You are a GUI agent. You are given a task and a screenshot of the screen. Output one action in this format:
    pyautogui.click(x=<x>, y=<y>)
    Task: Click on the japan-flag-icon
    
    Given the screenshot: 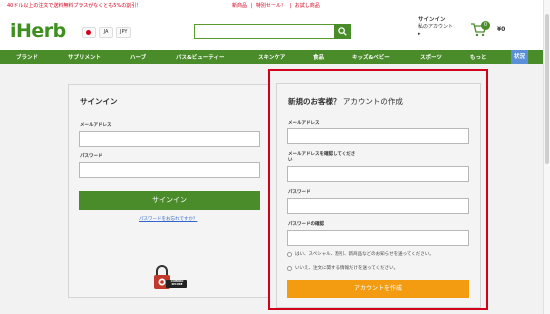 What is the action you would take?
    pyautogui.click(x=89, y=32)
    